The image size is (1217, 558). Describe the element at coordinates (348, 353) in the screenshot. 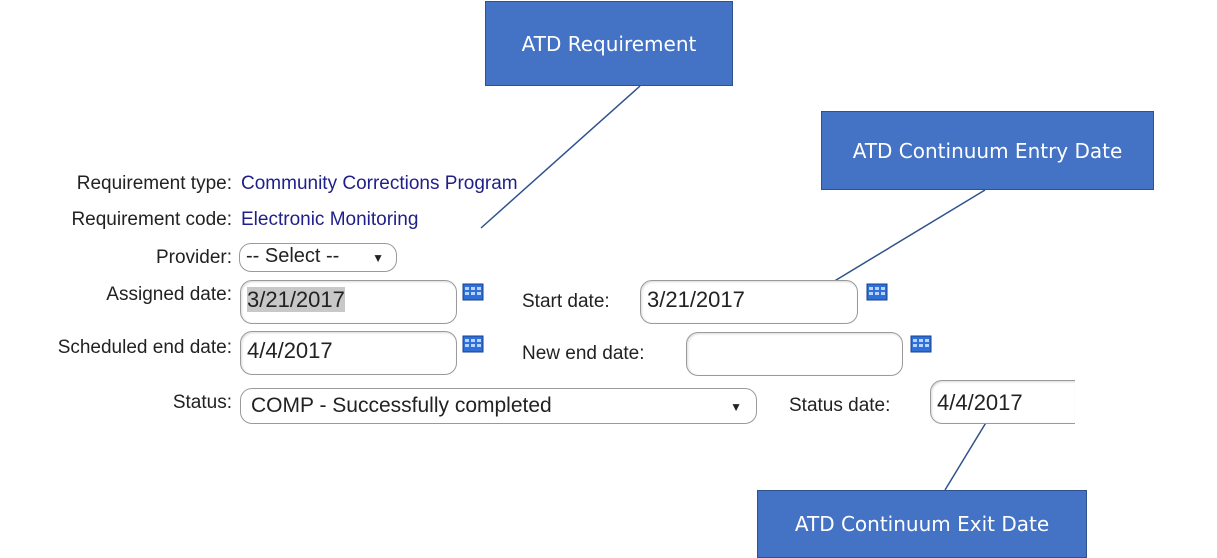

I see `scheduled-end-date-field: 4/4/2017` at that location.